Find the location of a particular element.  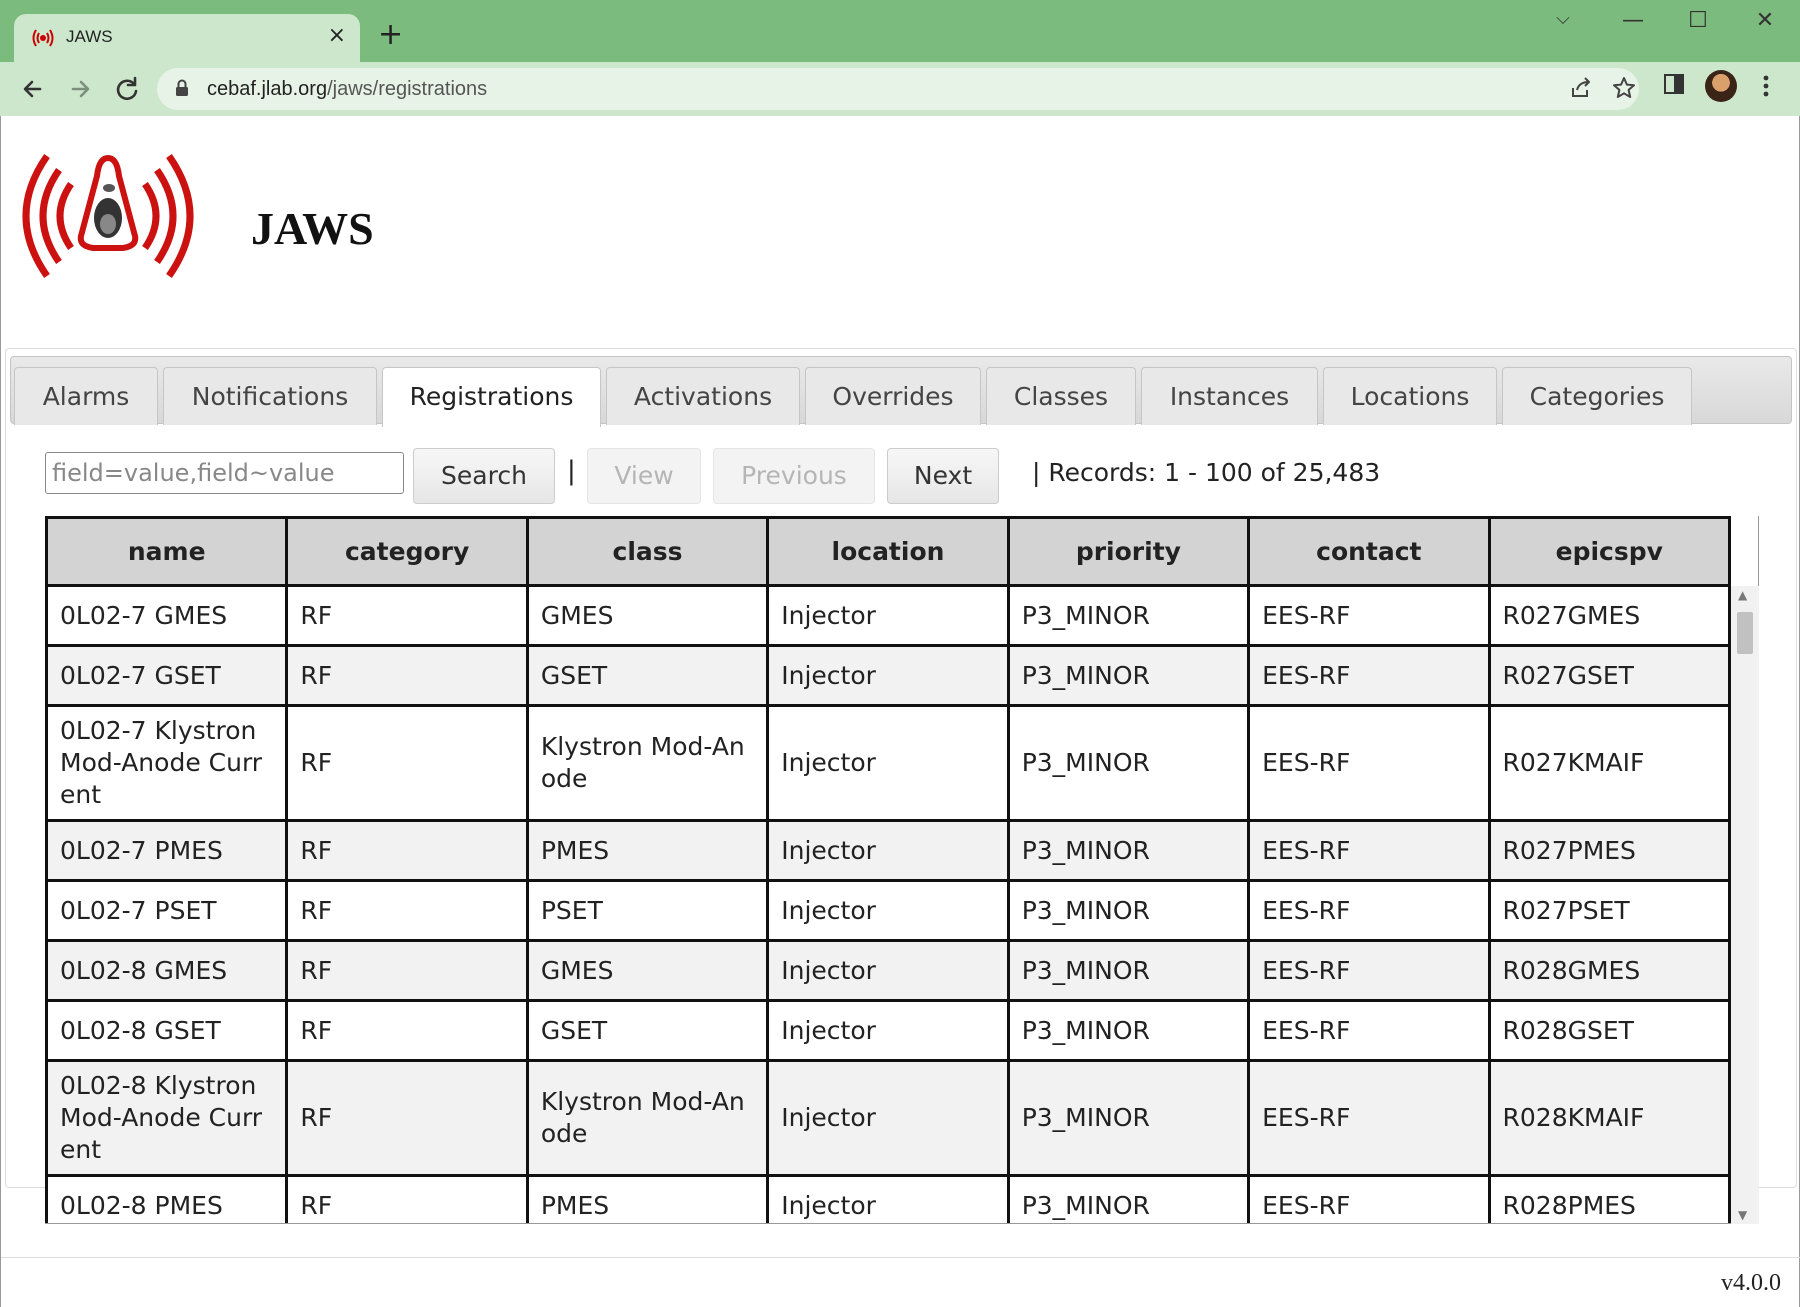

profile-avatar is located at coordinates (1721, 86).